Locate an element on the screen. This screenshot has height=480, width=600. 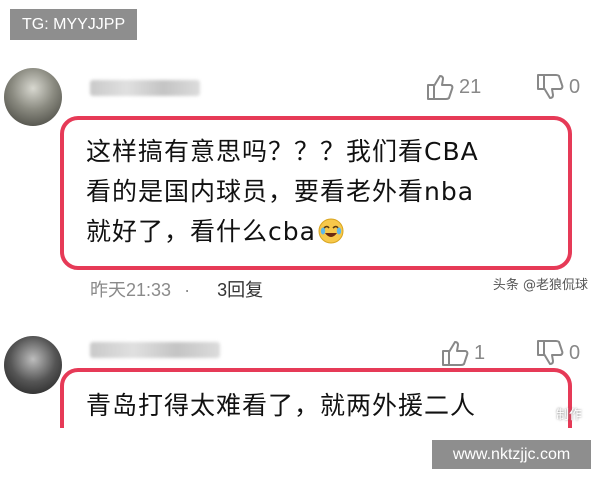
comment-text: 青岛打得太难看了，就两外援二人 is located at coordinates (316, 399).